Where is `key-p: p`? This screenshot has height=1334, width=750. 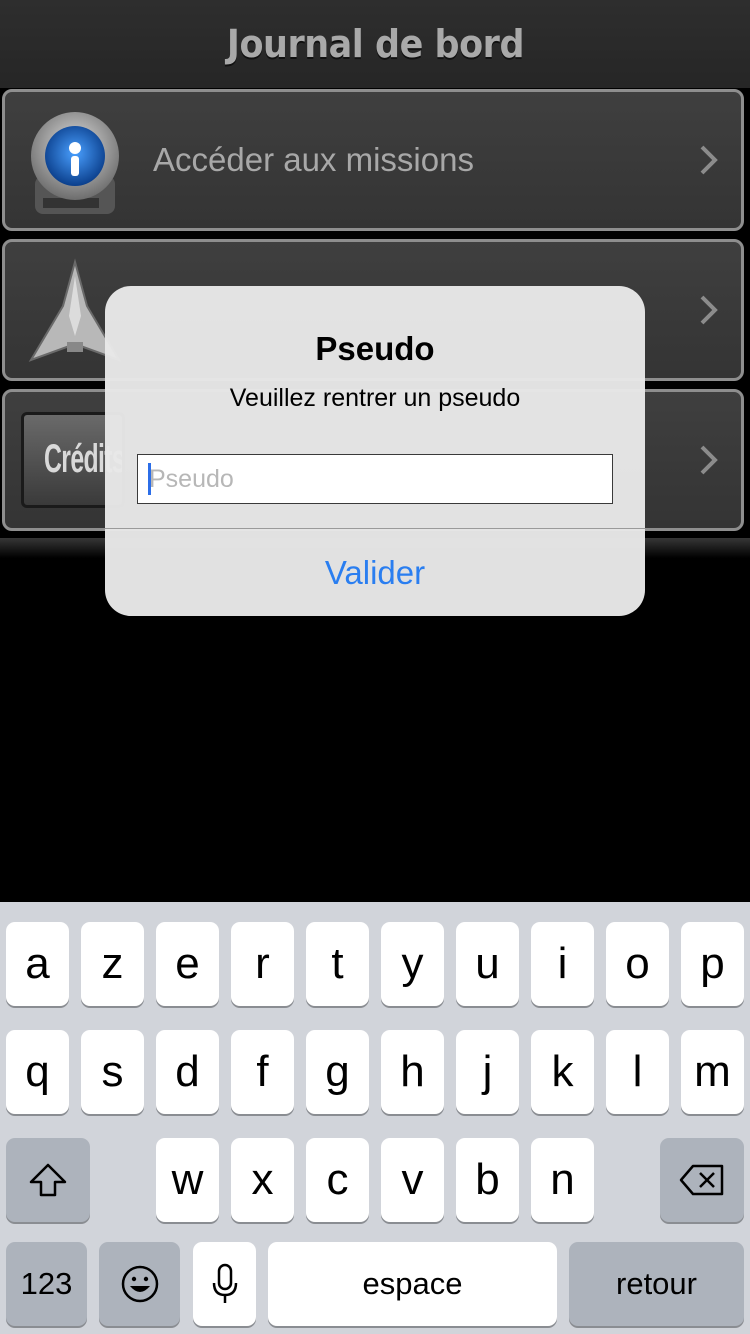
key-p: p is located at coordinates (712, 964).